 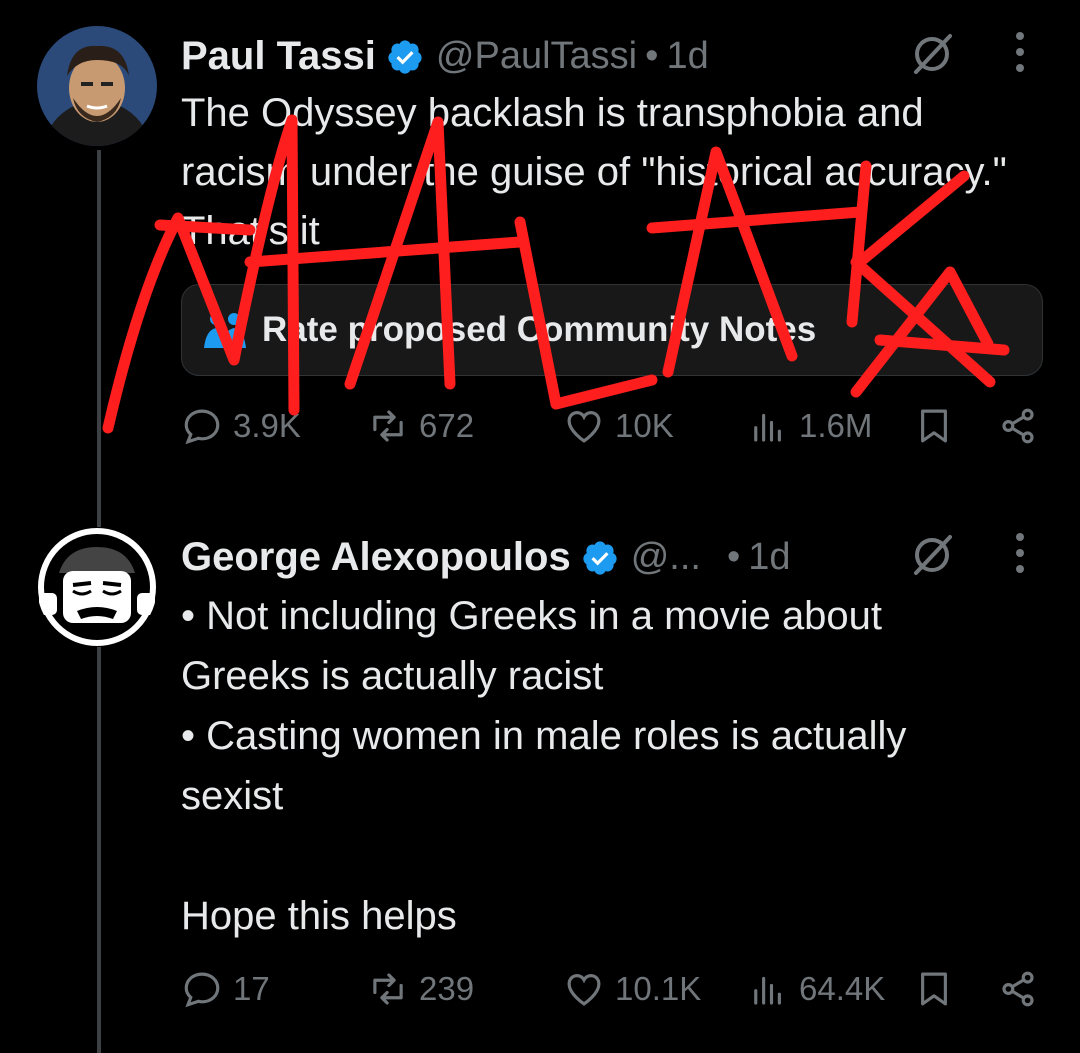 What do you see at coordinates (319, 916) in the screenshot?
I see `tweet-text-line: Hope this helps` at bounding box center [319, 916].